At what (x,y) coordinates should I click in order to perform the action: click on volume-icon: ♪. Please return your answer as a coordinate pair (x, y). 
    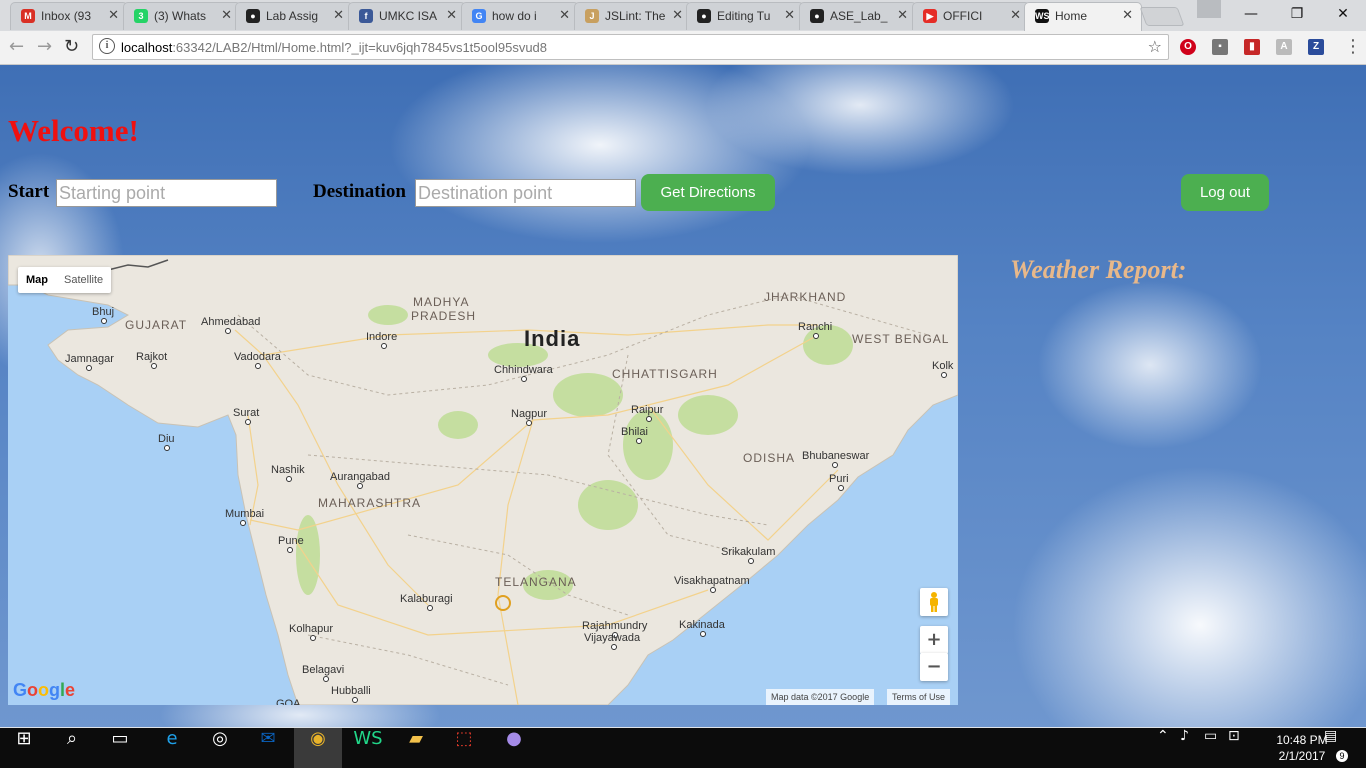
    Looking at the image, I should click on (1184, 748).